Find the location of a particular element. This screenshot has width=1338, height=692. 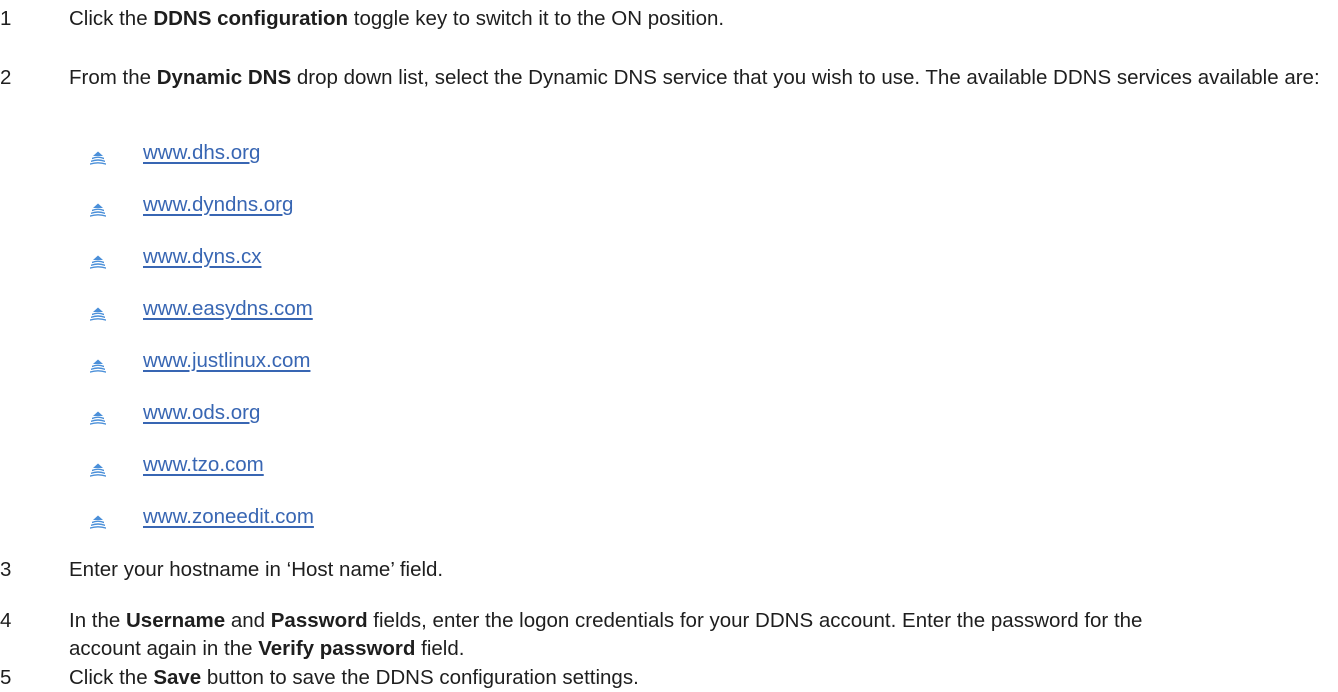

step-number: 5 is located at coordinates (6, 677).